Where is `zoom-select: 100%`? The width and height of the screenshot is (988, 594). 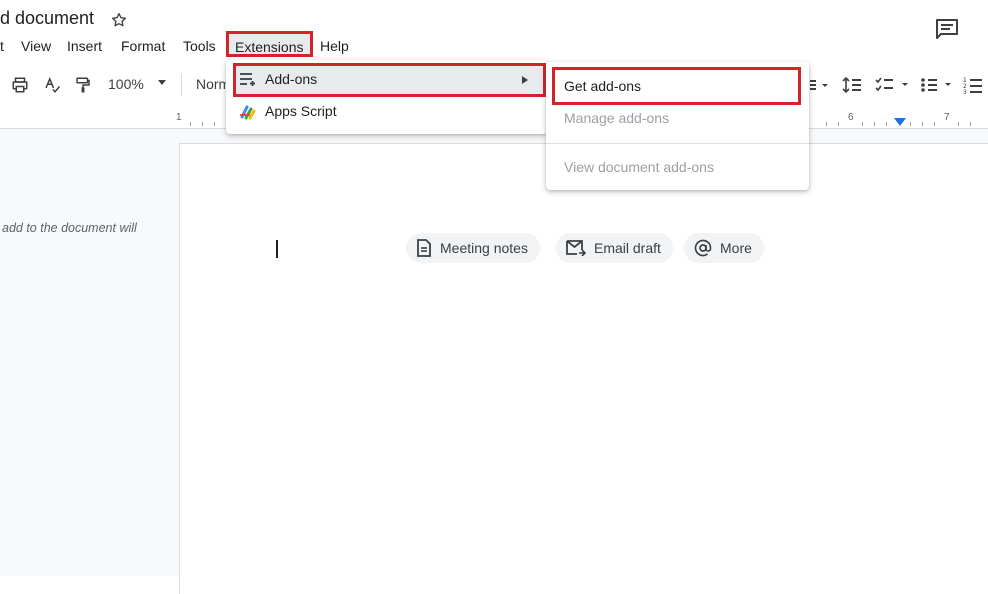
zoom-select: 100% is located at coordinates (126, 84).